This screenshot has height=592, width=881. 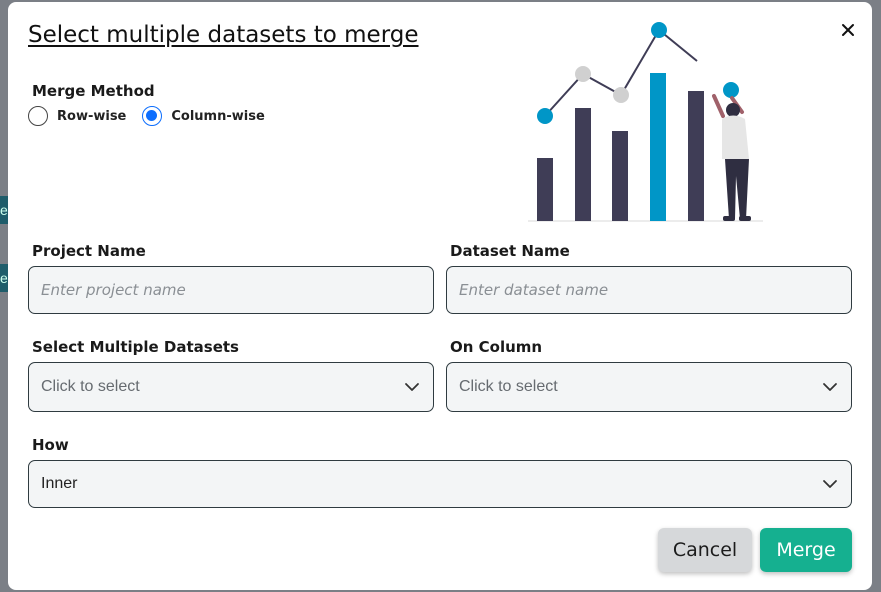 I want to click on radio-button-selected, so click(x=152, y=116).